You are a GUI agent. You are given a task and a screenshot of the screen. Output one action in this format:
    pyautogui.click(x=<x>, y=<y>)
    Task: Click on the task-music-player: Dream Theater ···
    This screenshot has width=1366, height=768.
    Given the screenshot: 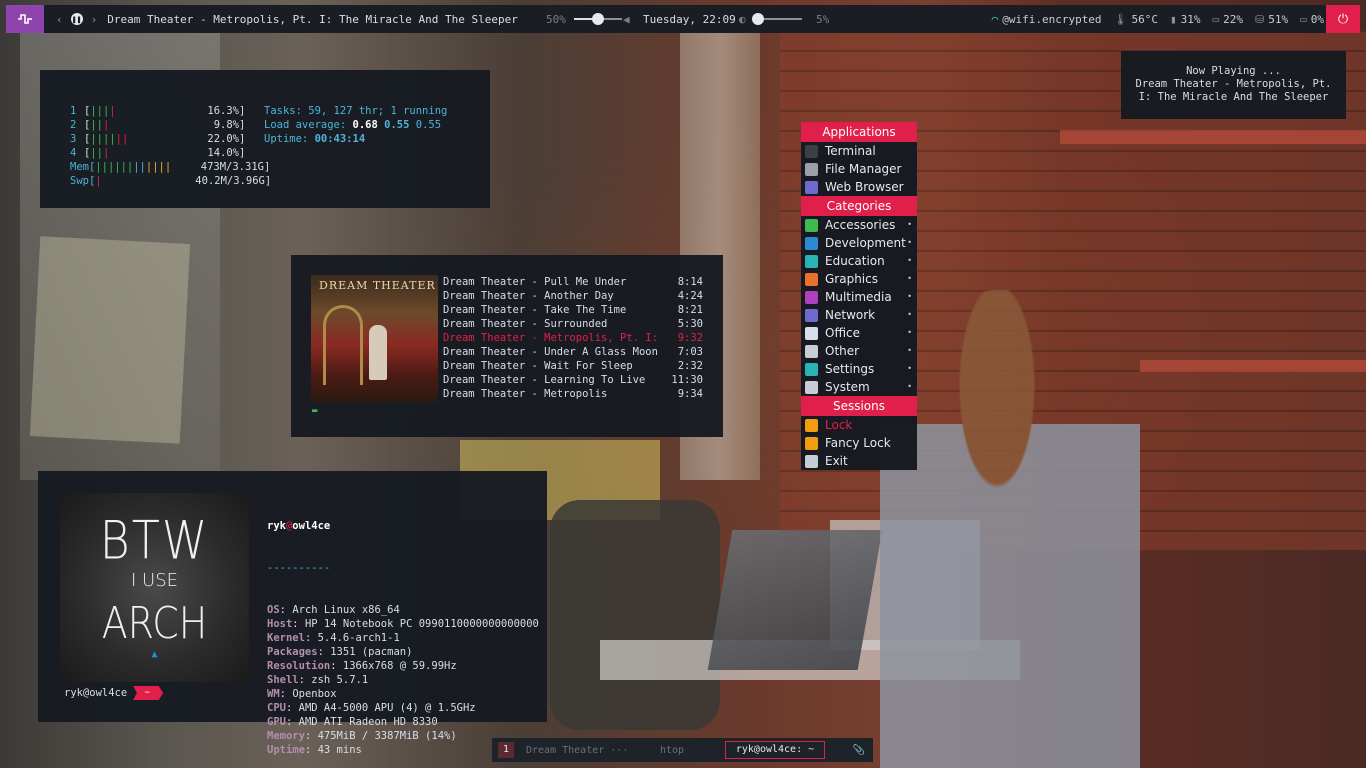 What is the action you would take?
    pyautogui.click(x=577, y=750)
    